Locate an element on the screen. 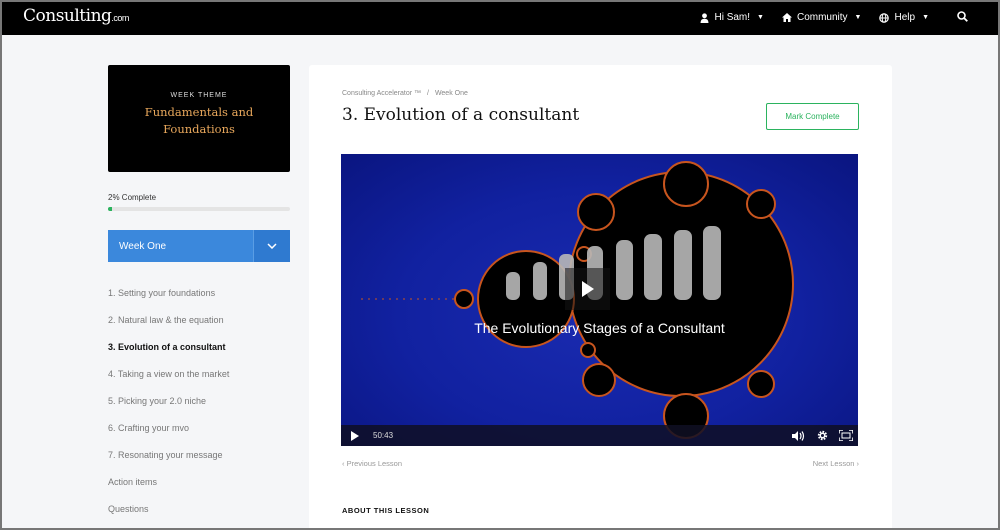 This screenshot has height=530, width=1000. play-button is located at coordinates (587, 289).